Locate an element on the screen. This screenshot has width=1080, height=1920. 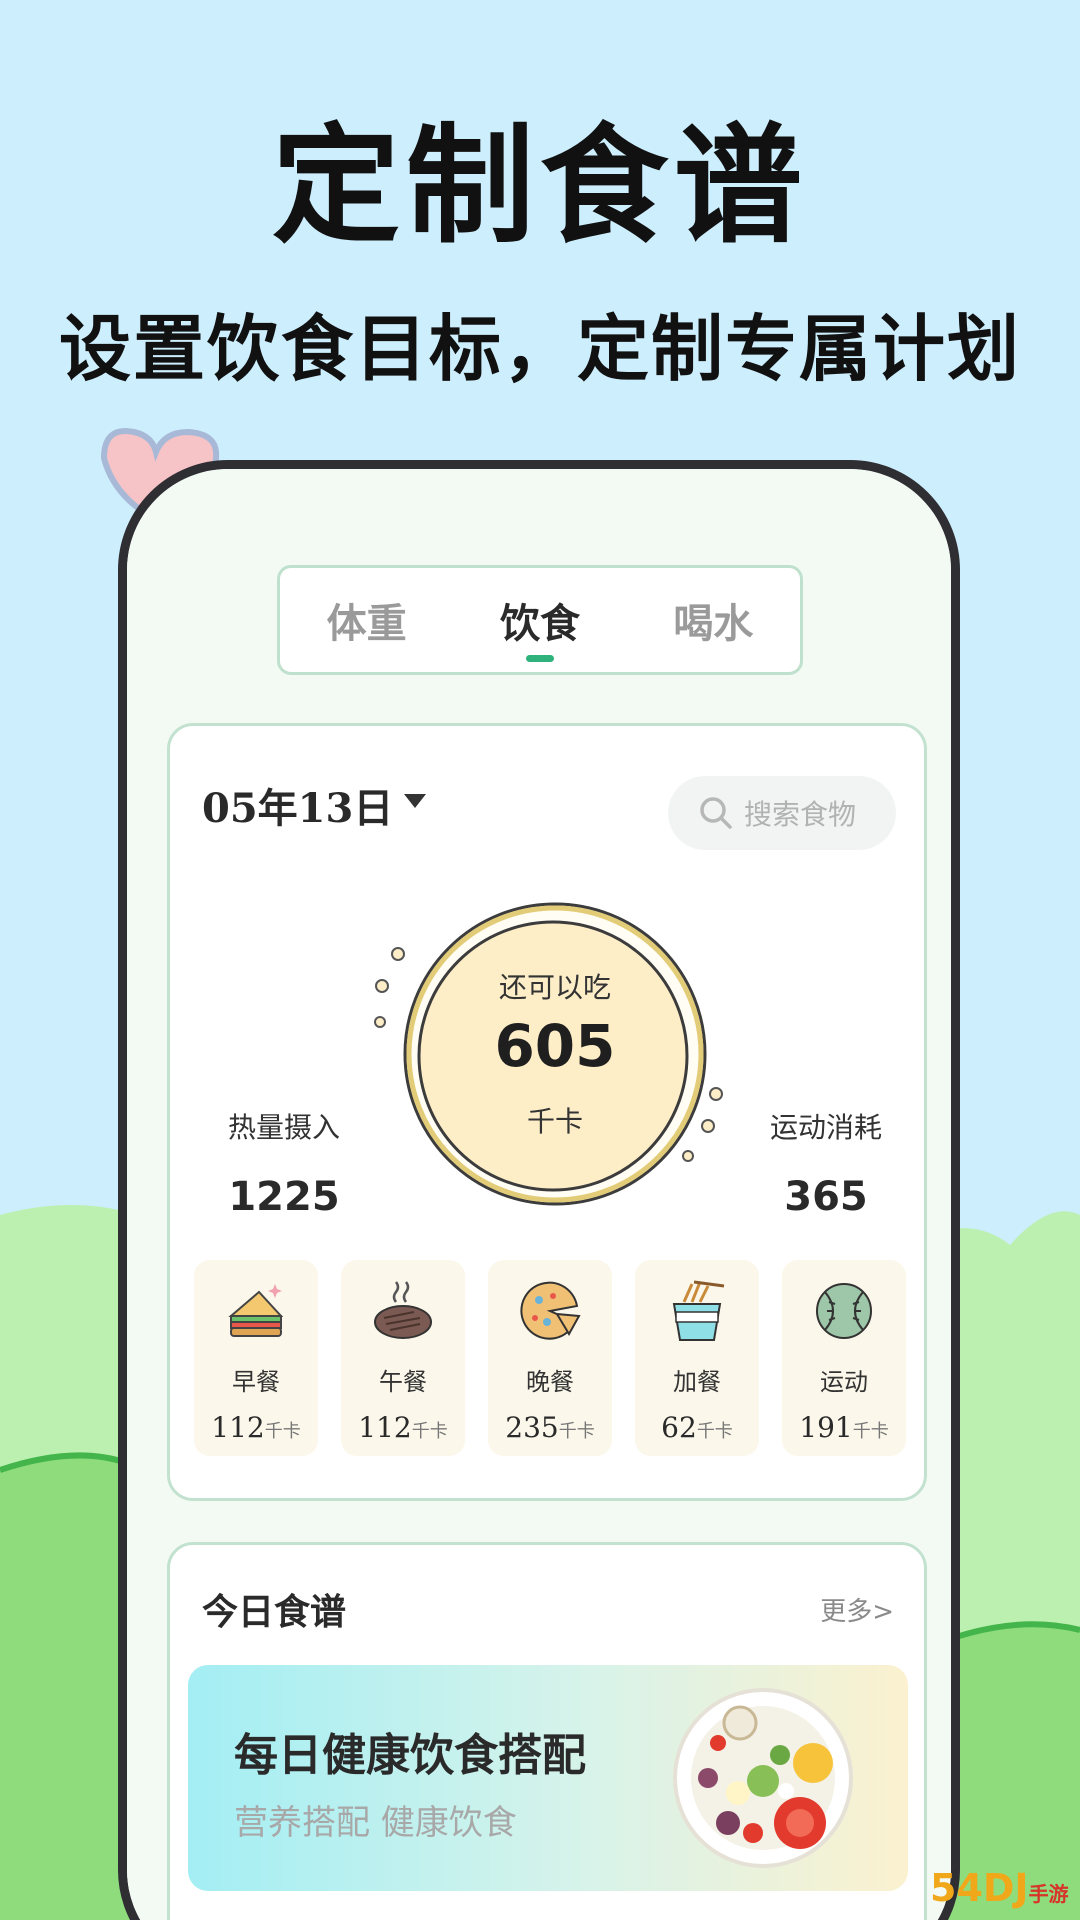
tab-water: 喝水 is located at coordinates (713, 620).